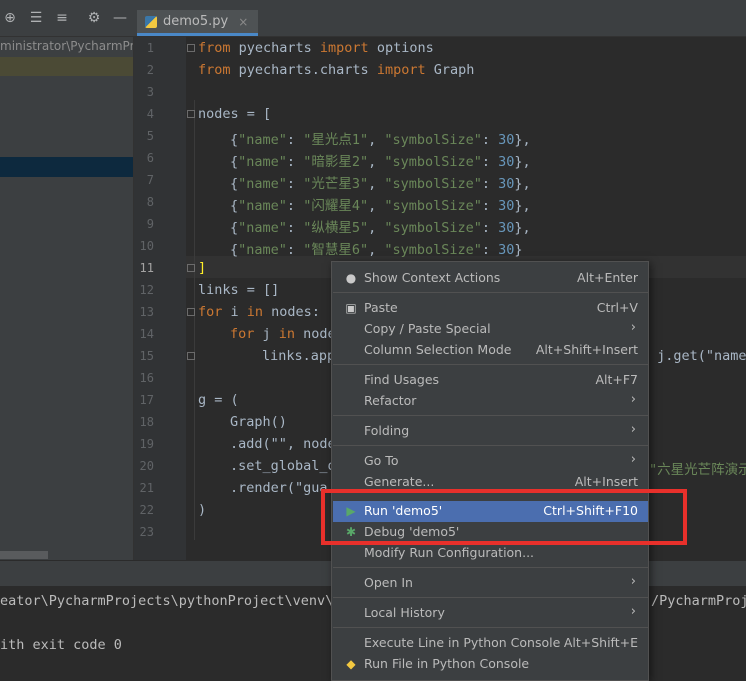  I want to click on line-number: 1, so click(150, 48).